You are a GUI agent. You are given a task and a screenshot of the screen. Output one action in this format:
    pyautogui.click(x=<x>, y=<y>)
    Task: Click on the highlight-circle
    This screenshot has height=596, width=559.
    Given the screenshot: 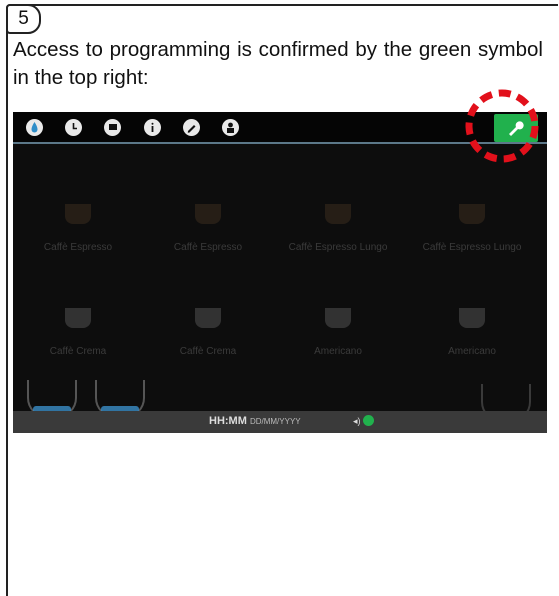 What is the action you would take?
    pyautogui.click(x=502, y=126)
    